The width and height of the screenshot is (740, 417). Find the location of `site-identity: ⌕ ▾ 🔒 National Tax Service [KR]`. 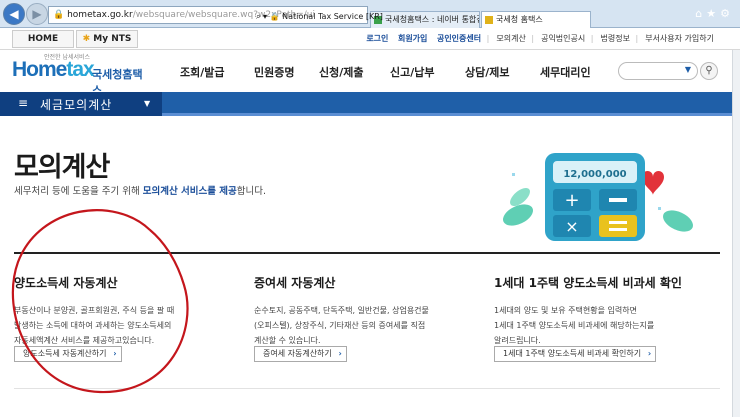

site-identity: ⌕ ▾ 🔒 National Tax Service [KR] is located at coordinates (319, 16).